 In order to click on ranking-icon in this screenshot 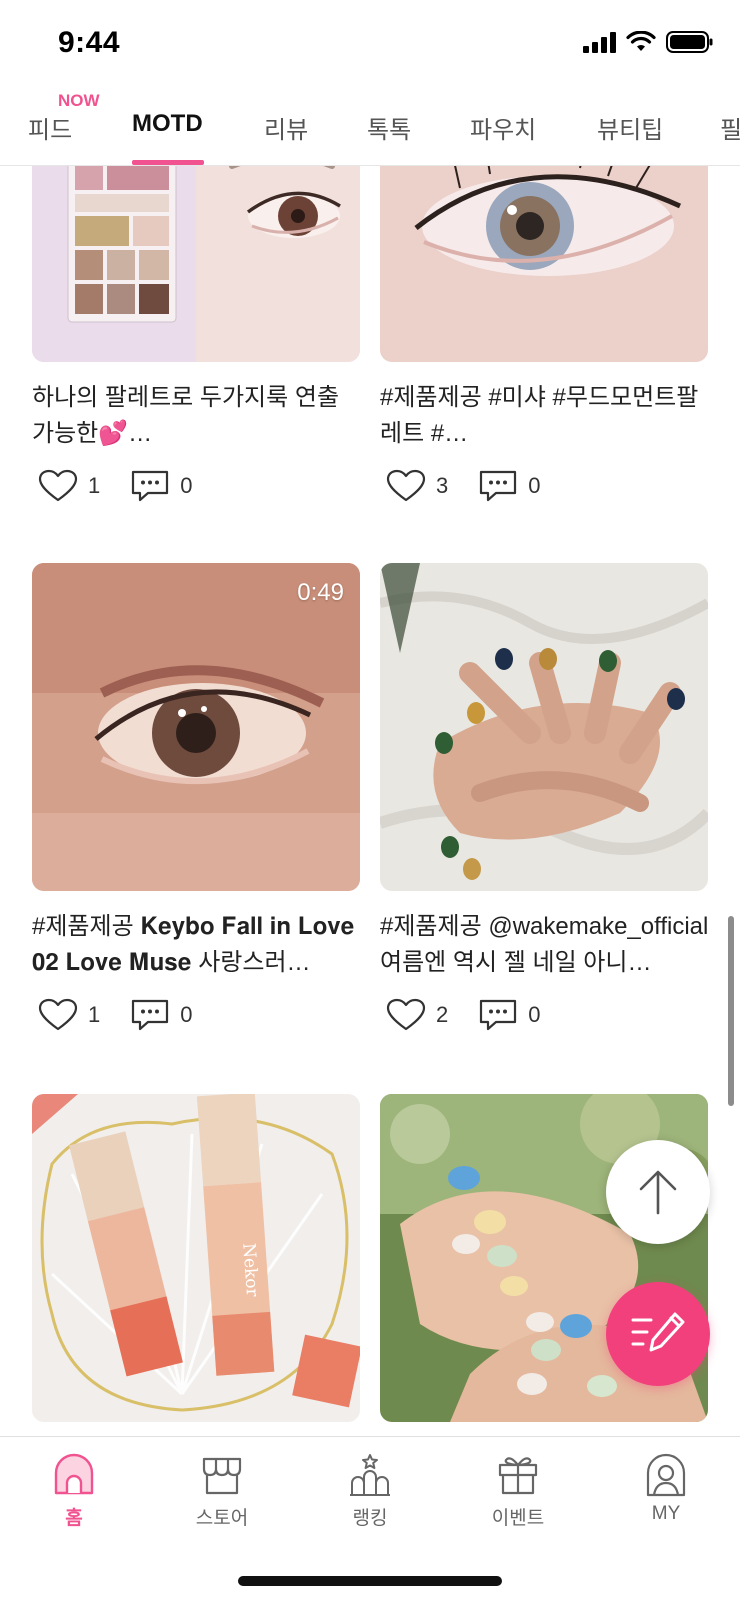, I will do `click(370, 1475)`.